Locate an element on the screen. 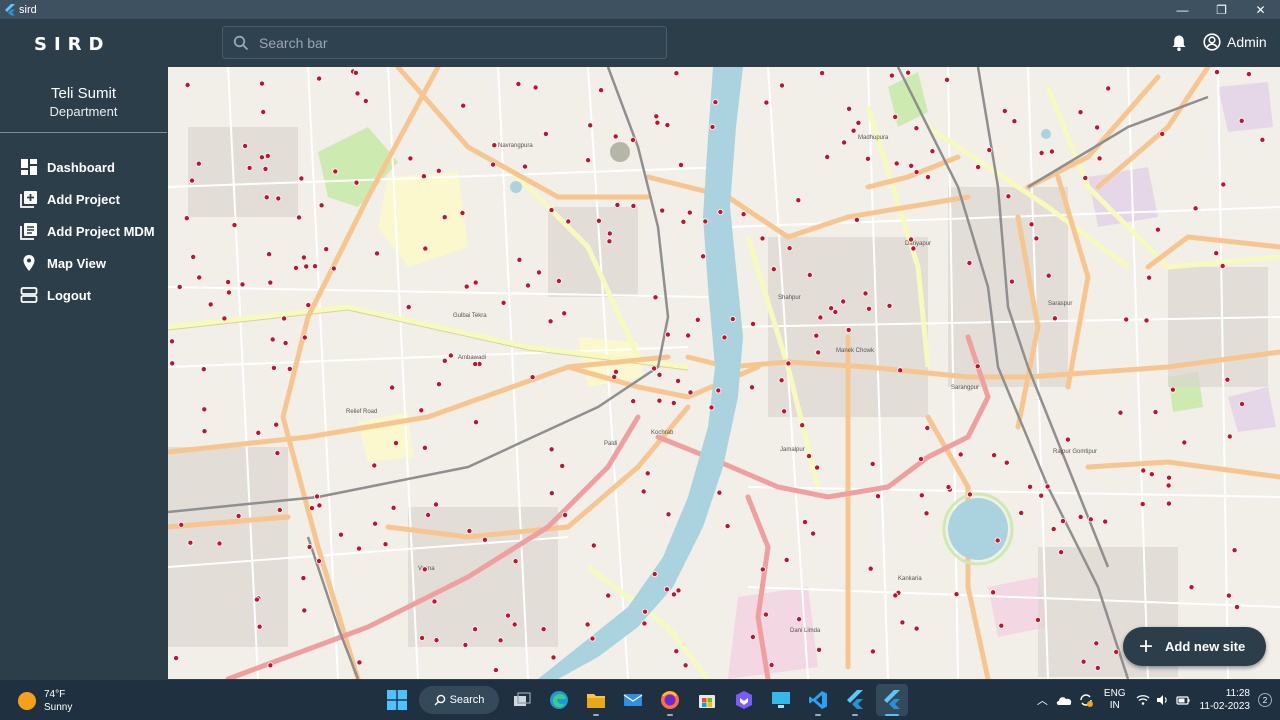 This screenshot has width=1280, height=720. mail-icon is located at coordinates (633, 700).